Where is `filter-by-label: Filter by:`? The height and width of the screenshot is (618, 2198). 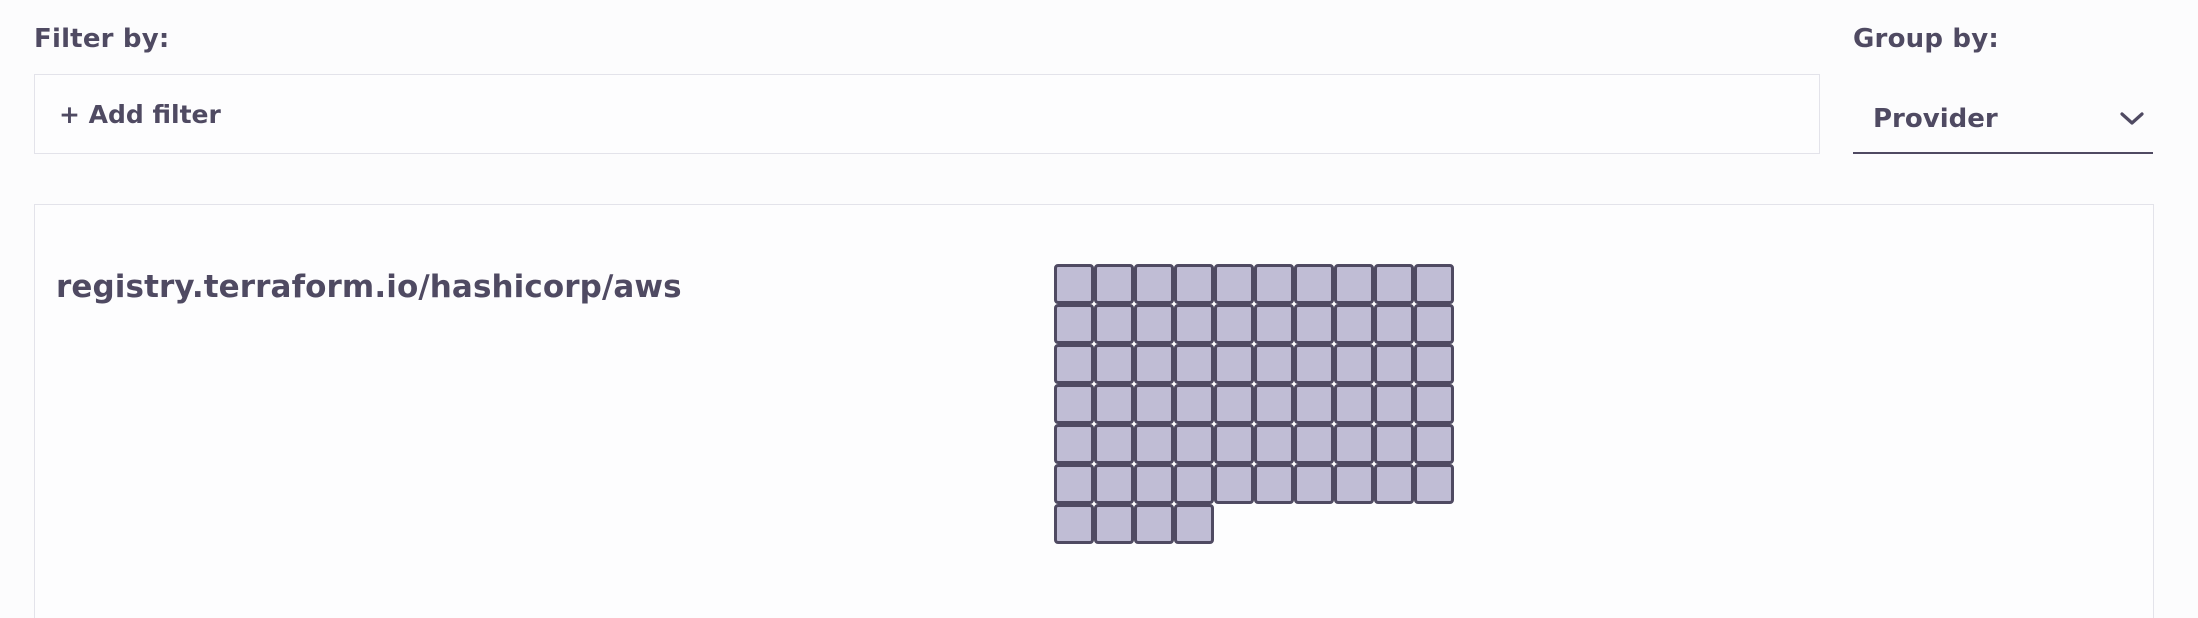 filter-by-label: Filter by: is located at coordinates (102, 39).